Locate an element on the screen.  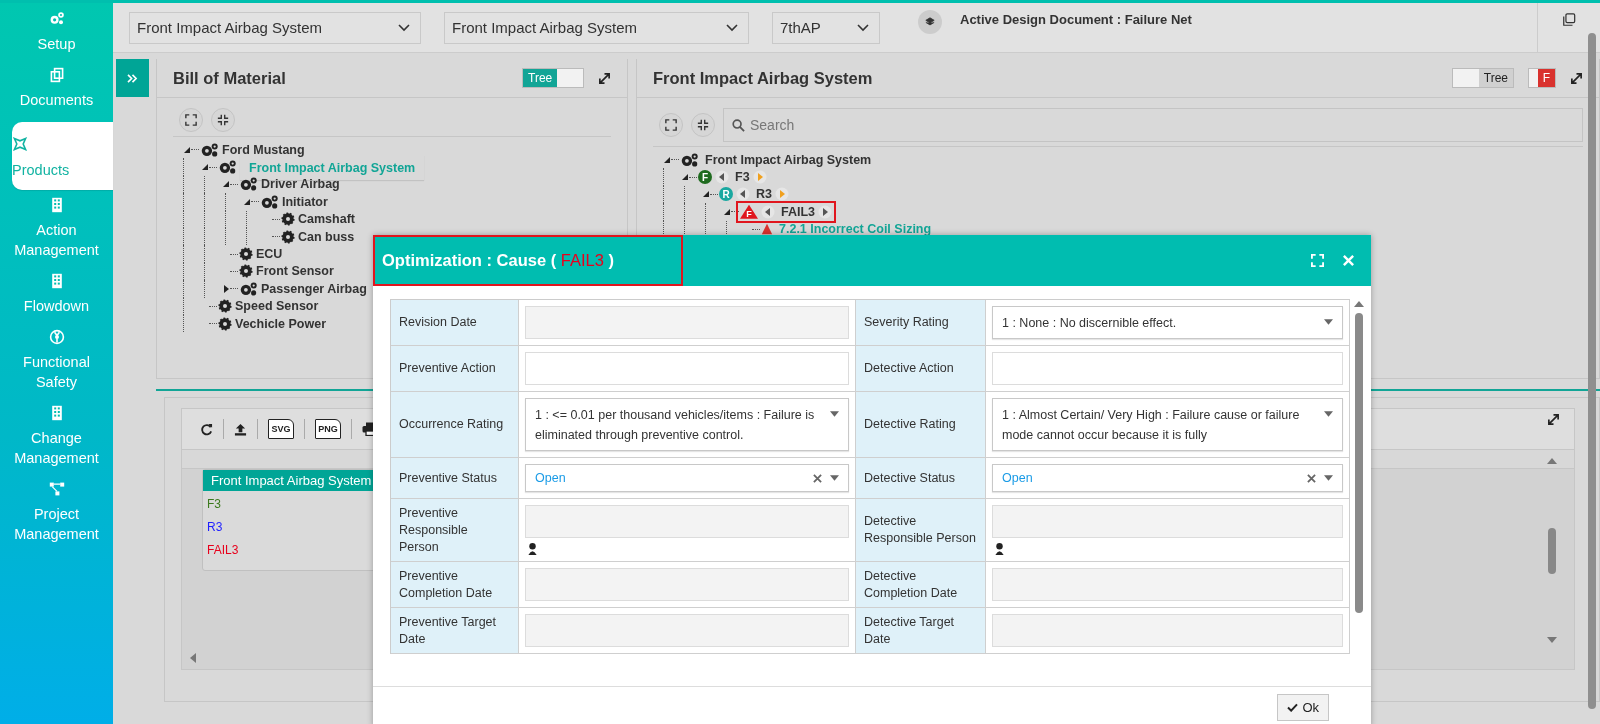
search-field: Search is located at coordinates (1153, 125).